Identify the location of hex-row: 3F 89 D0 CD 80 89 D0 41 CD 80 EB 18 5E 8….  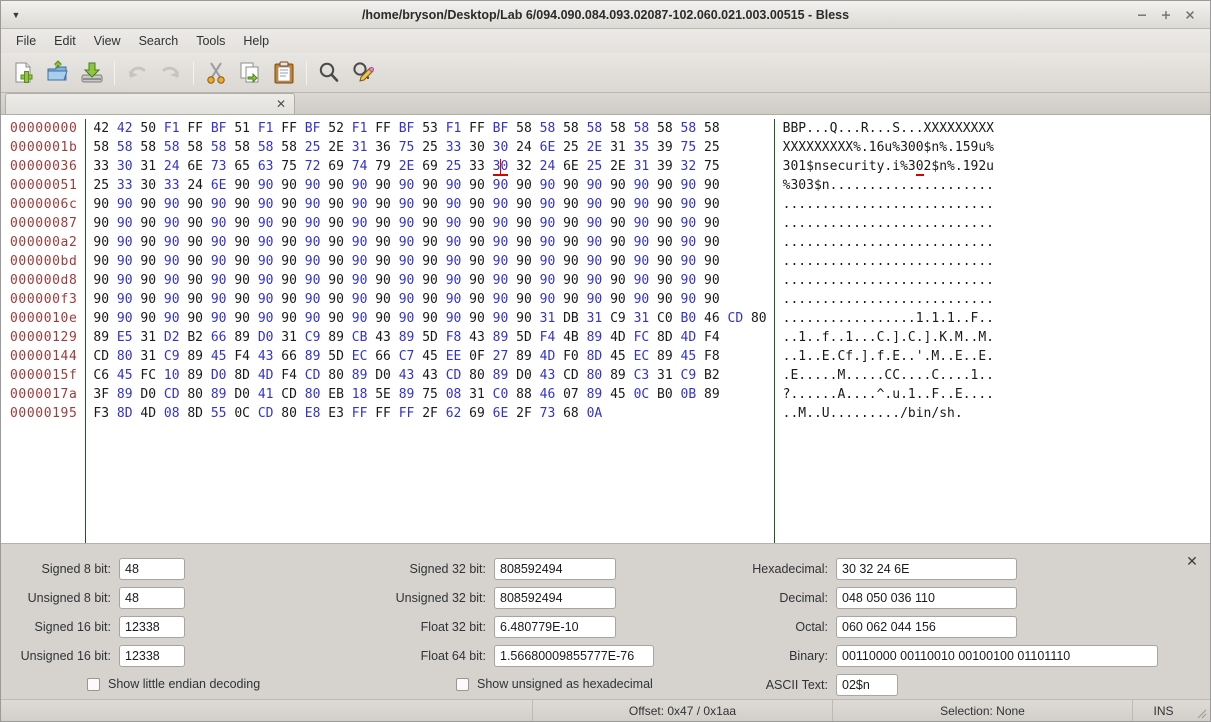
(429, 394).